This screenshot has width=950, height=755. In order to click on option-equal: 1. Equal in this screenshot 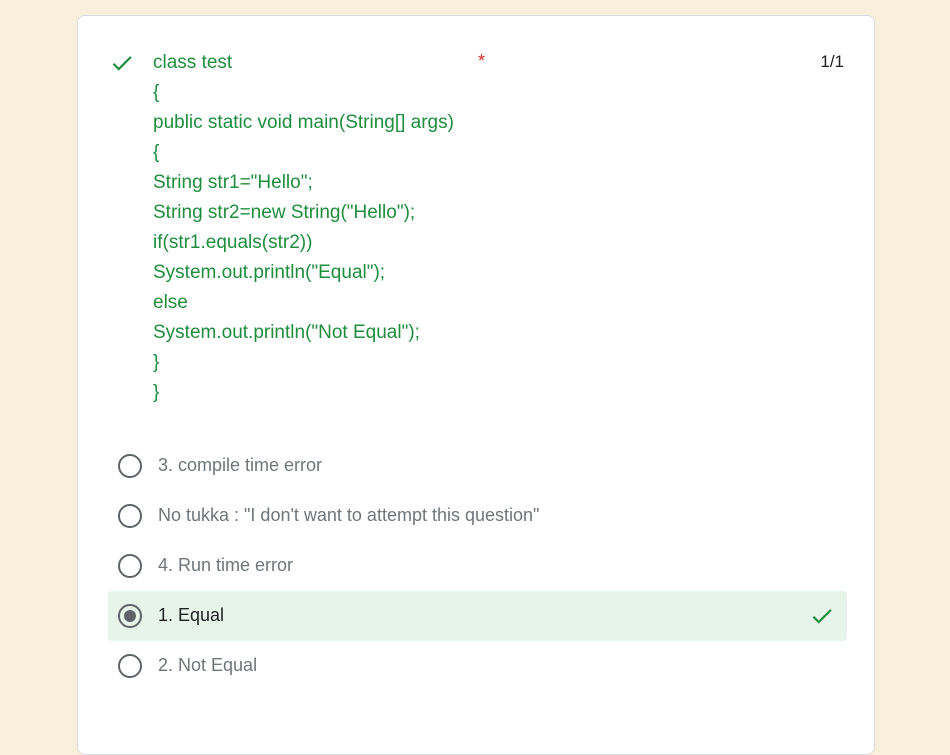, I will do `click(477, 616)`.